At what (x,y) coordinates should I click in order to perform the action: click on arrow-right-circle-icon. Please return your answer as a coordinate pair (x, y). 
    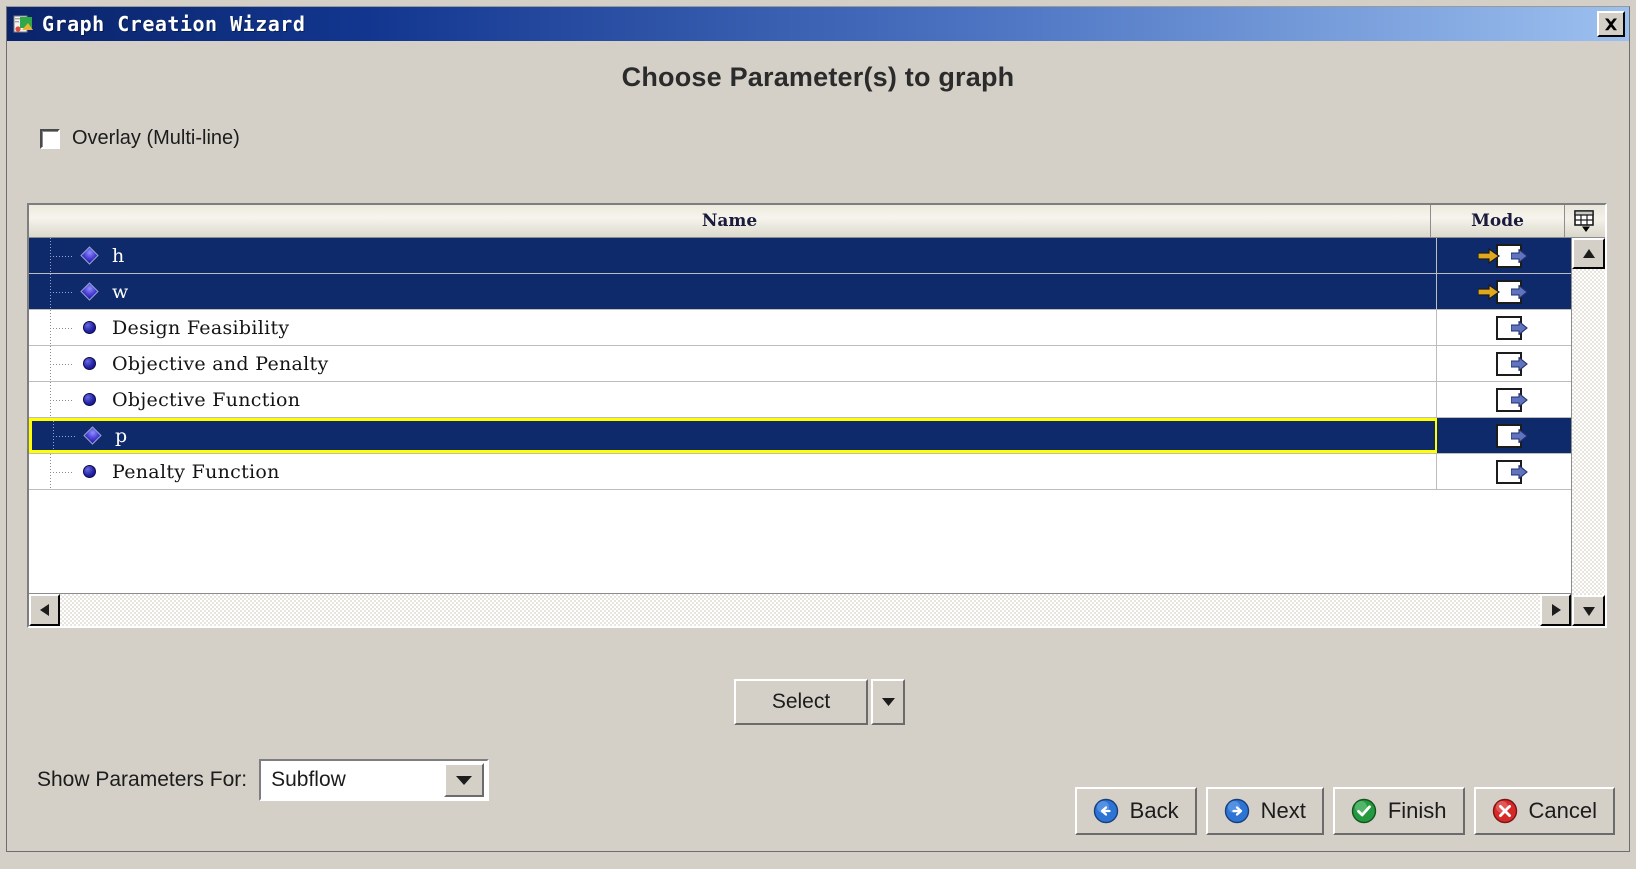
    Looking at the image, I should click on (1237, 811).